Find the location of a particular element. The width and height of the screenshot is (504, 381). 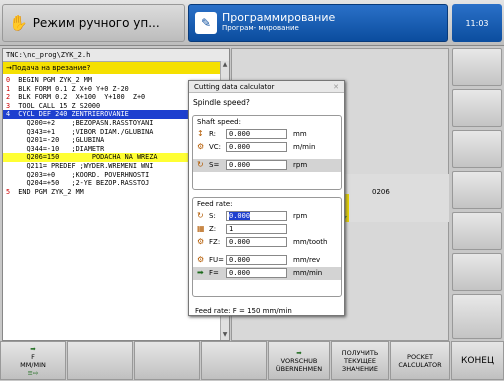

calc-row: ↻ S: 0.000 rpm is located at coordinates (267, 216).